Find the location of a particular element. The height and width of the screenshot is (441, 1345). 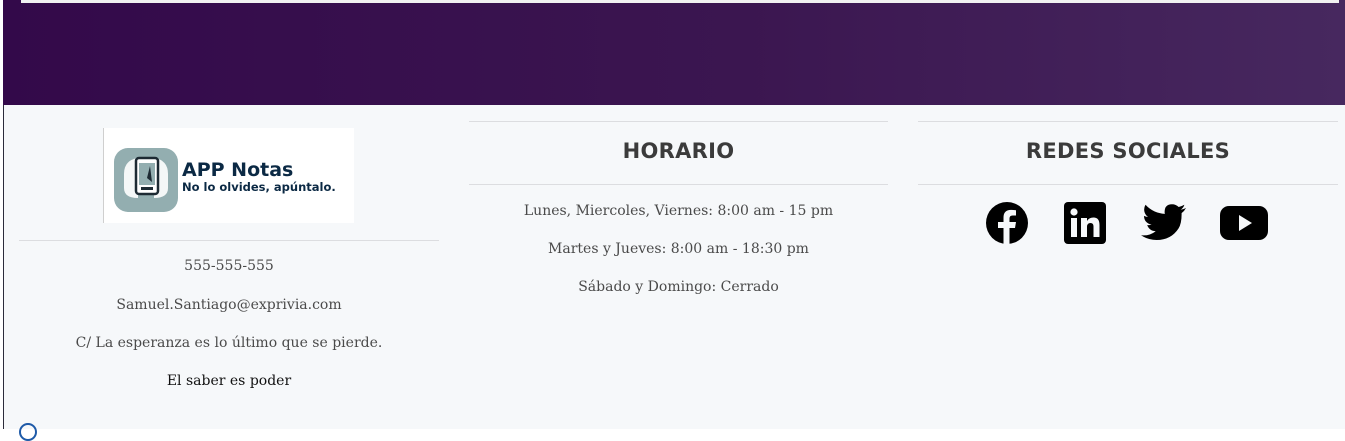

hero-top-strip is located at coordinates (680, 1).